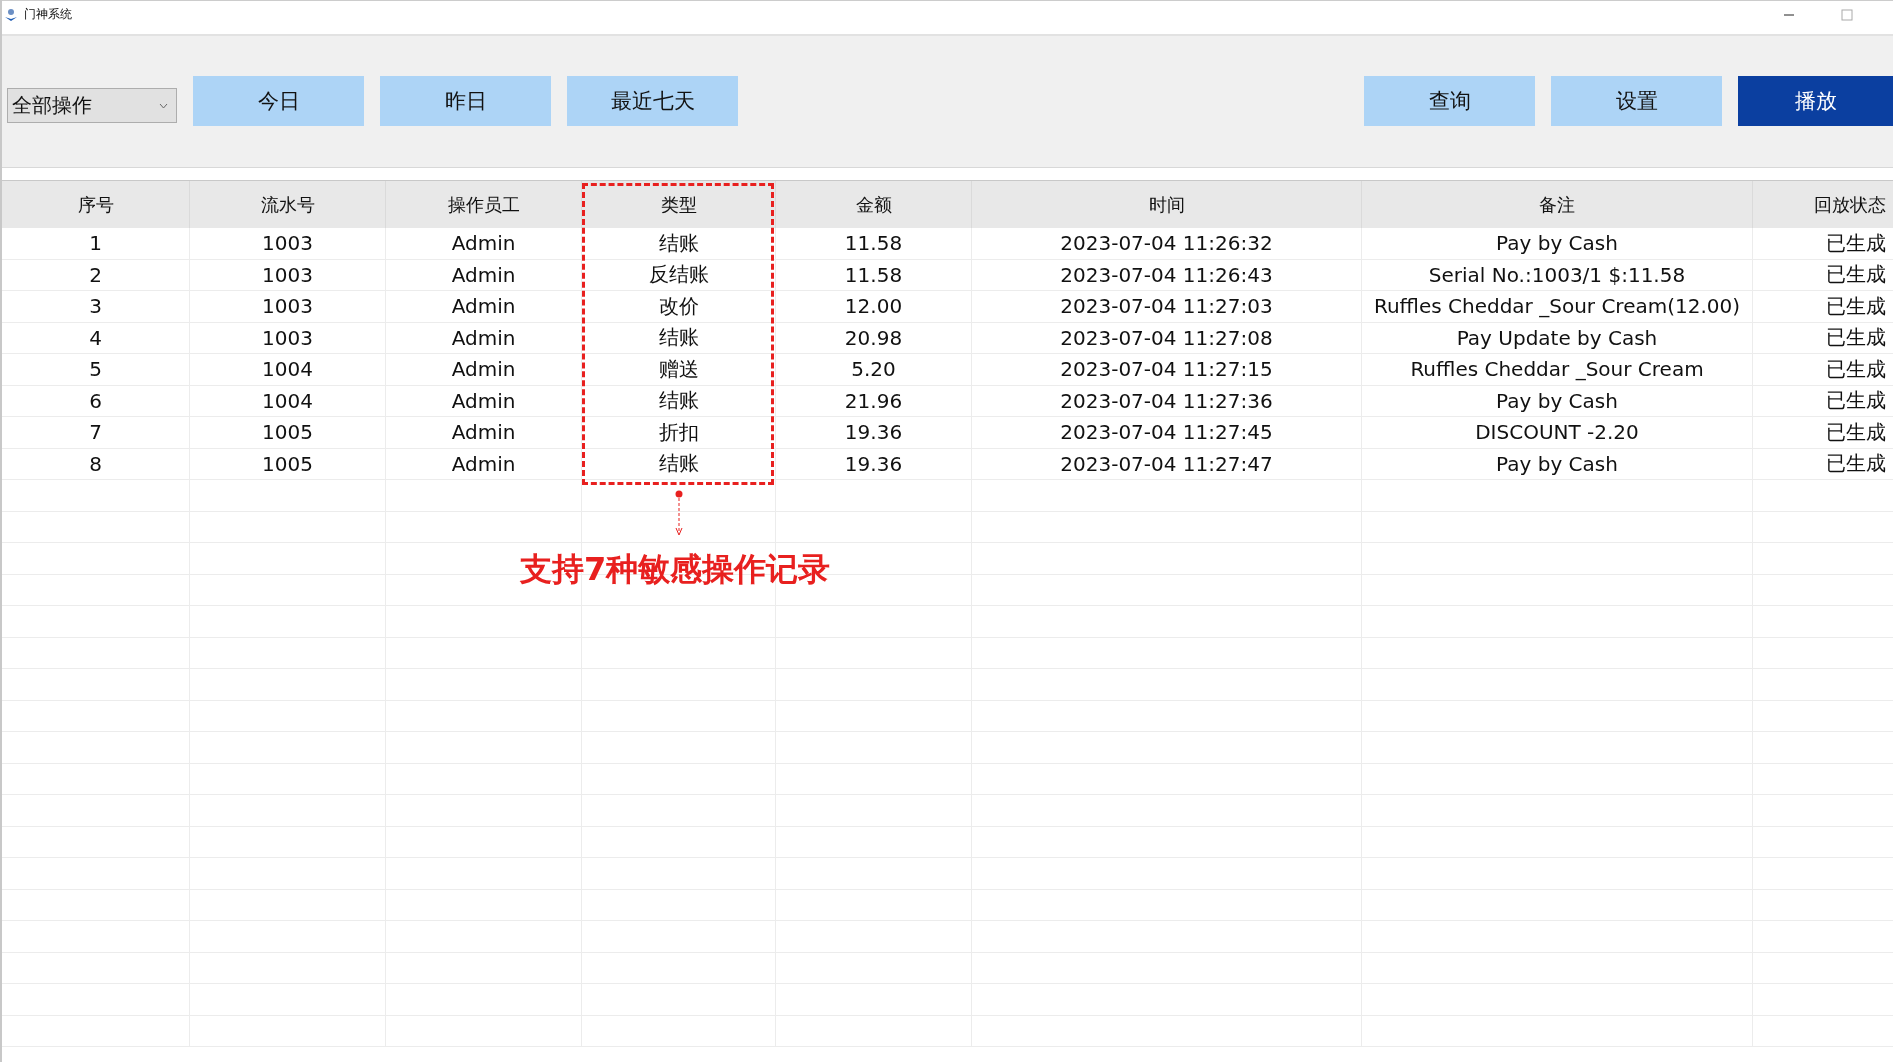 This screenshot has height=1062, width=1893. What do you see at coordinates (874, 204) in the screenshot?
I see `column-header: 金额` at bounding box center [874, 204].